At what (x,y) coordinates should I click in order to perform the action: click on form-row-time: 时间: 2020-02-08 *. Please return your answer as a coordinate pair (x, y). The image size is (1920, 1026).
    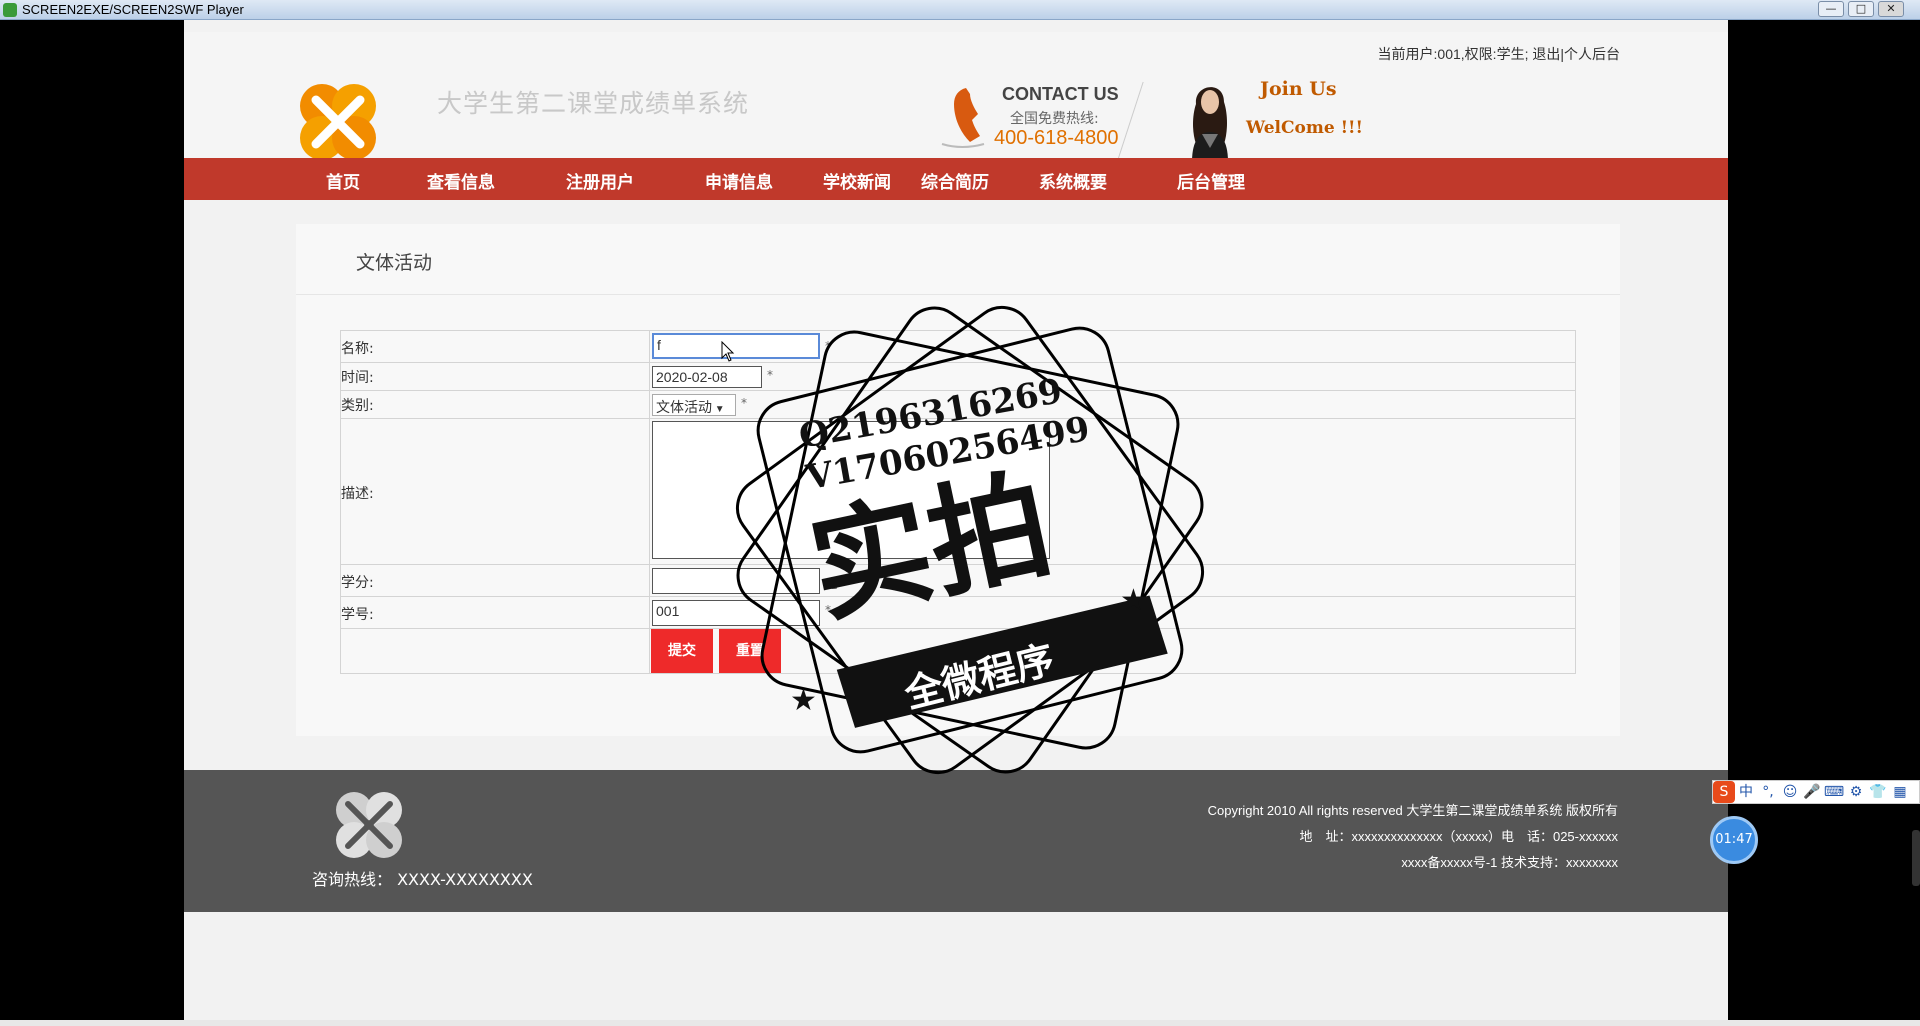
    Looking at the image, I should click on (958, 376).